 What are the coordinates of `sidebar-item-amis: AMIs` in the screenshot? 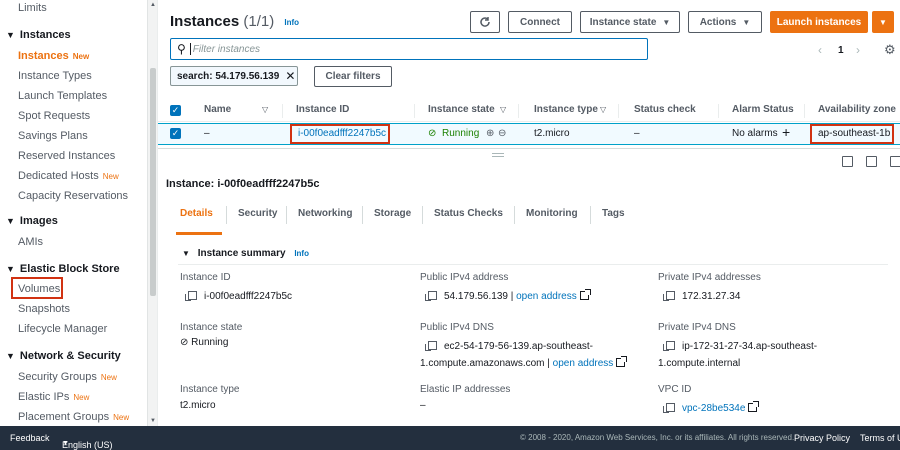 It's located at (30, 242).